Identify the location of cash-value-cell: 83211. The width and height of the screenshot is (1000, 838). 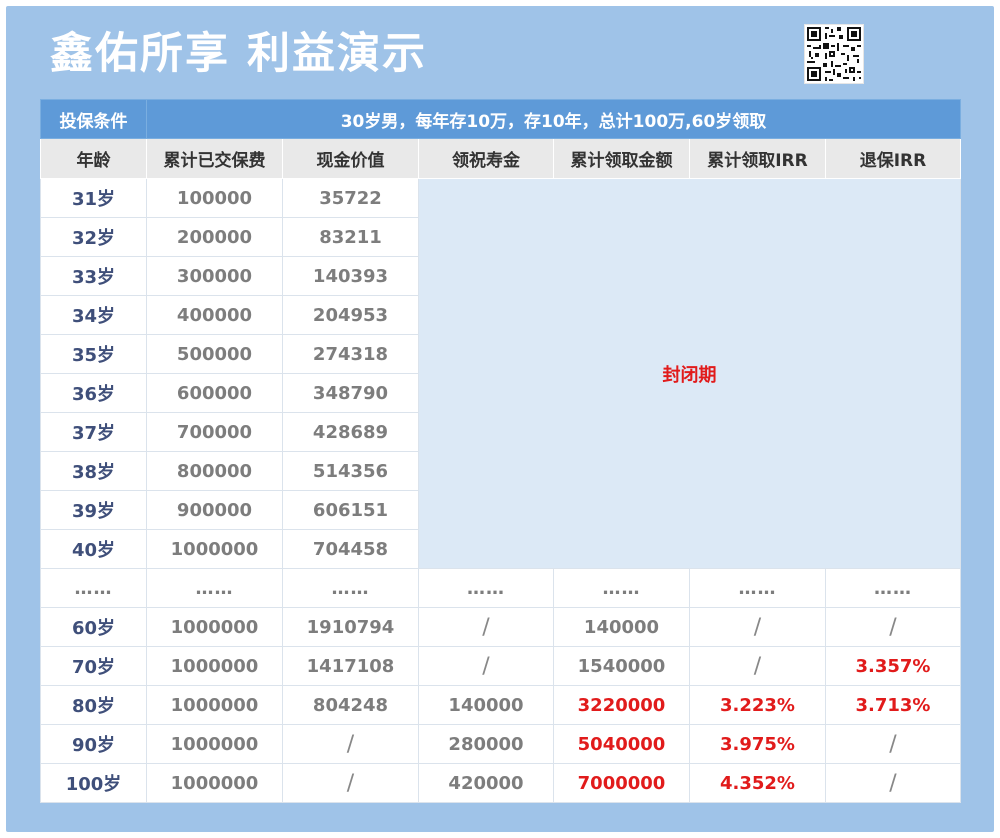
(350, 237).